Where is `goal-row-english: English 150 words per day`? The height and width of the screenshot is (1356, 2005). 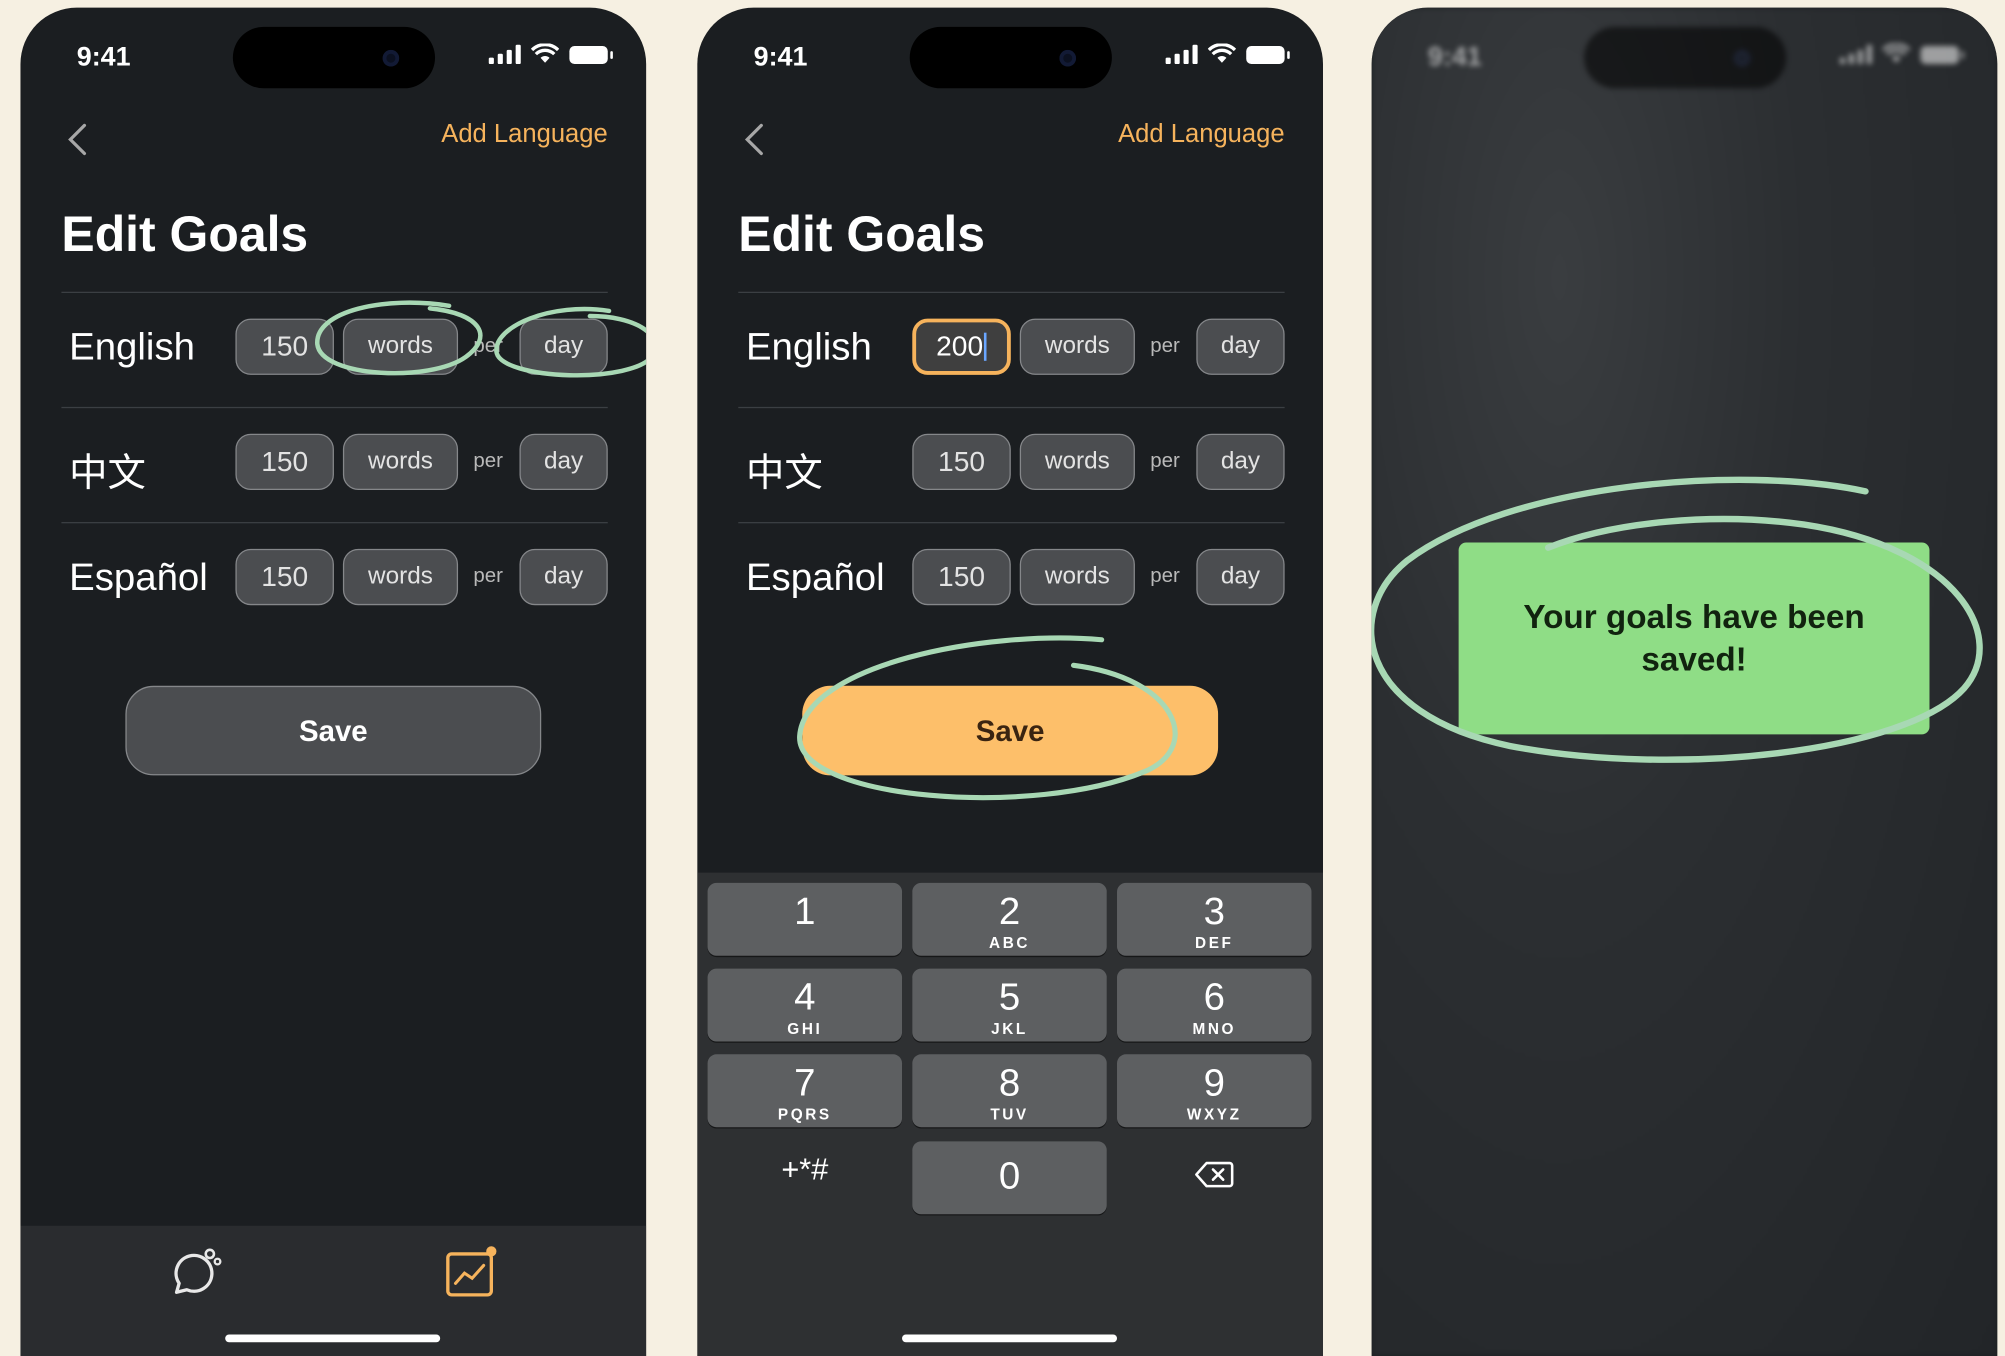 goal-row-english: English 150 words per day is located at coordinates (334, 349).